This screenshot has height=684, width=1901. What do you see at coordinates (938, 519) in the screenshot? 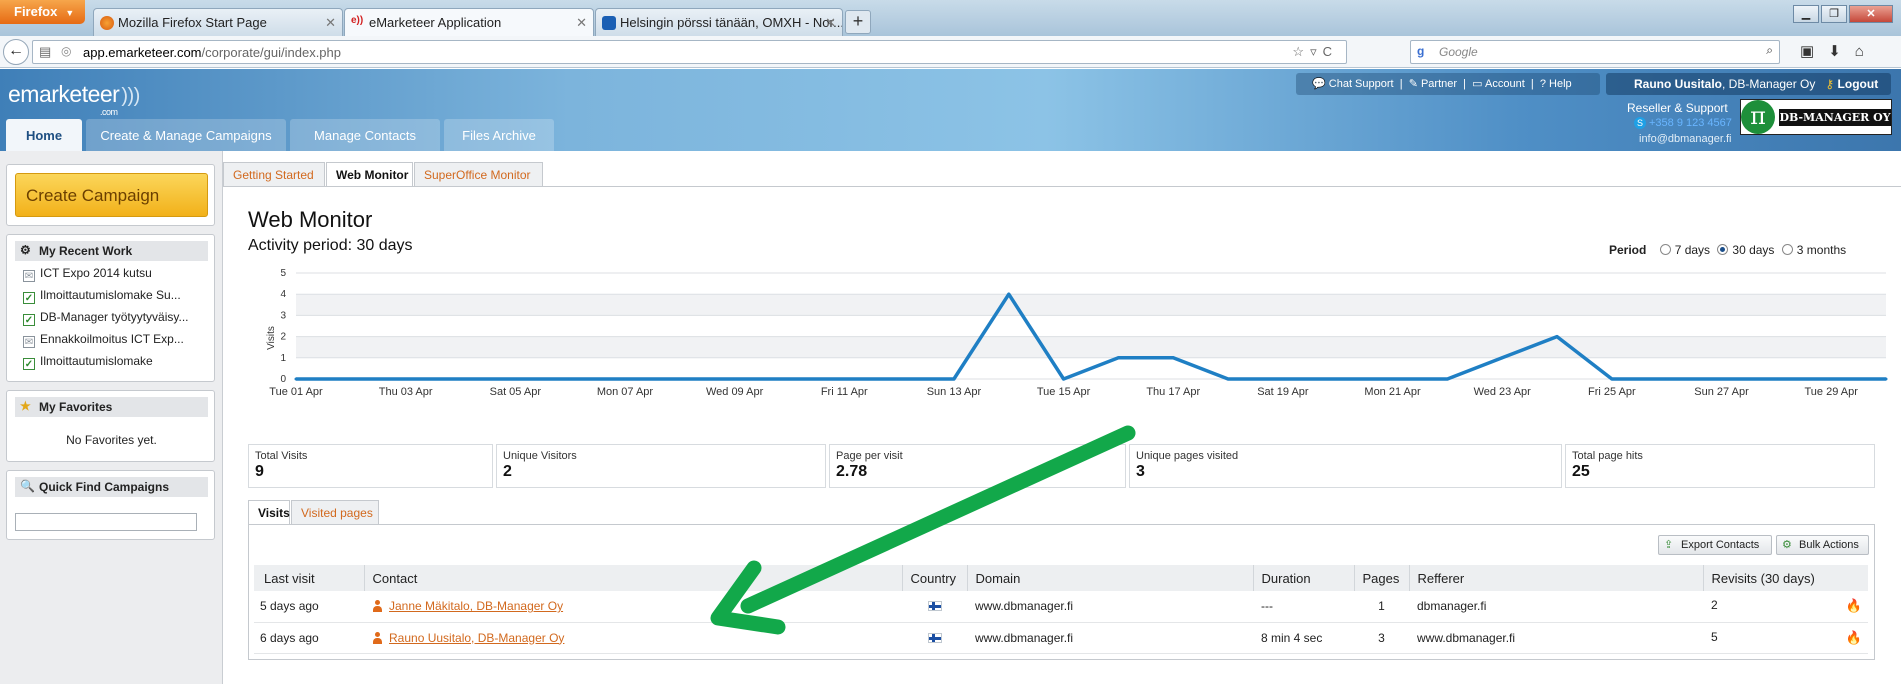
I see `arrow-shaft` at bounding box center [938, 519].